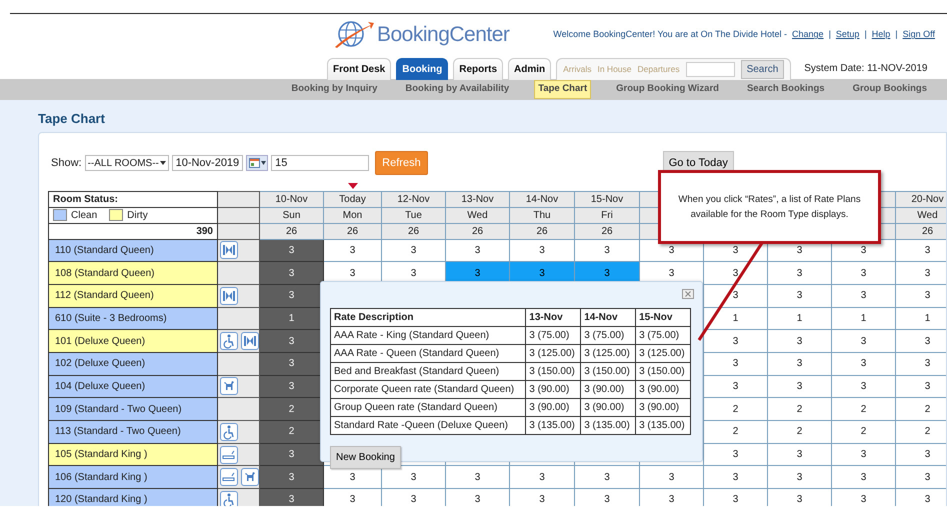  What do you see at coordinates (881, 35) in the screenshot?
I see `header-link: Help` at bounding box center [881, 35].